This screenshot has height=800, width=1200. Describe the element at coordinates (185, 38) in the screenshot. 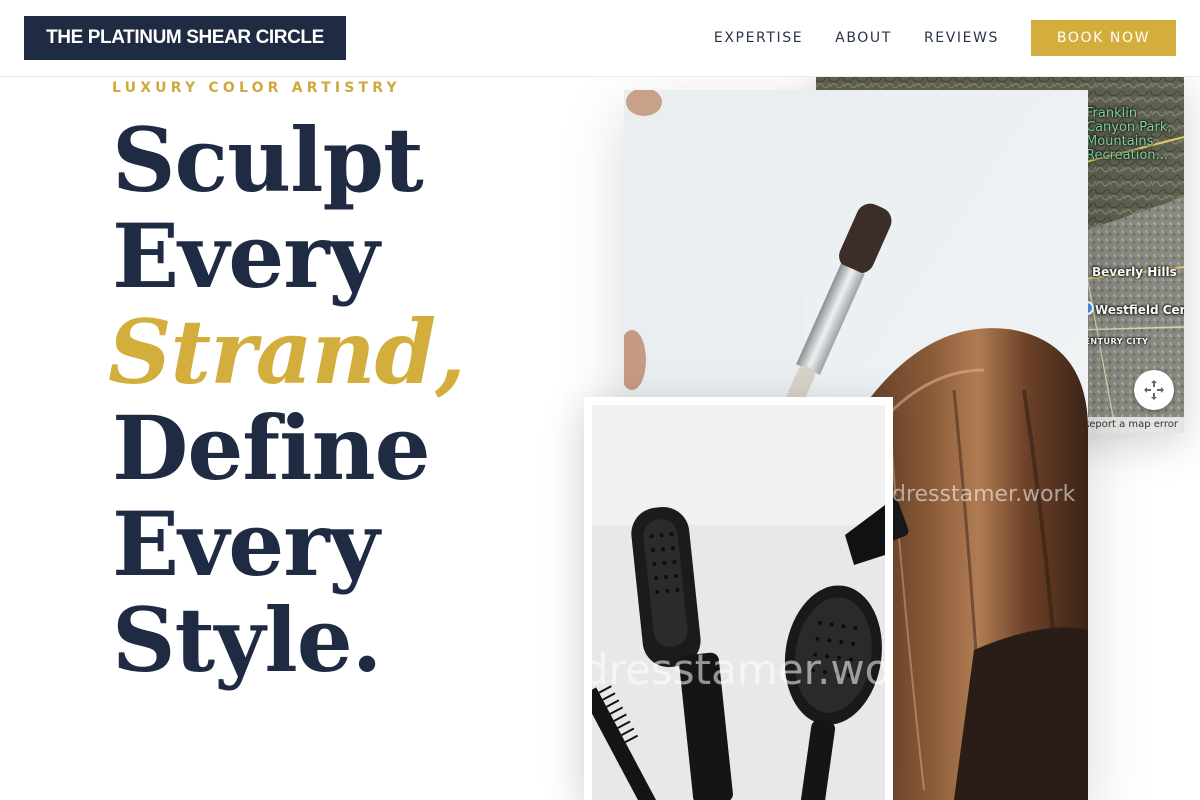

I see `brand-logo: THE PLATINUM SHEAR CIRCLE` at that location.